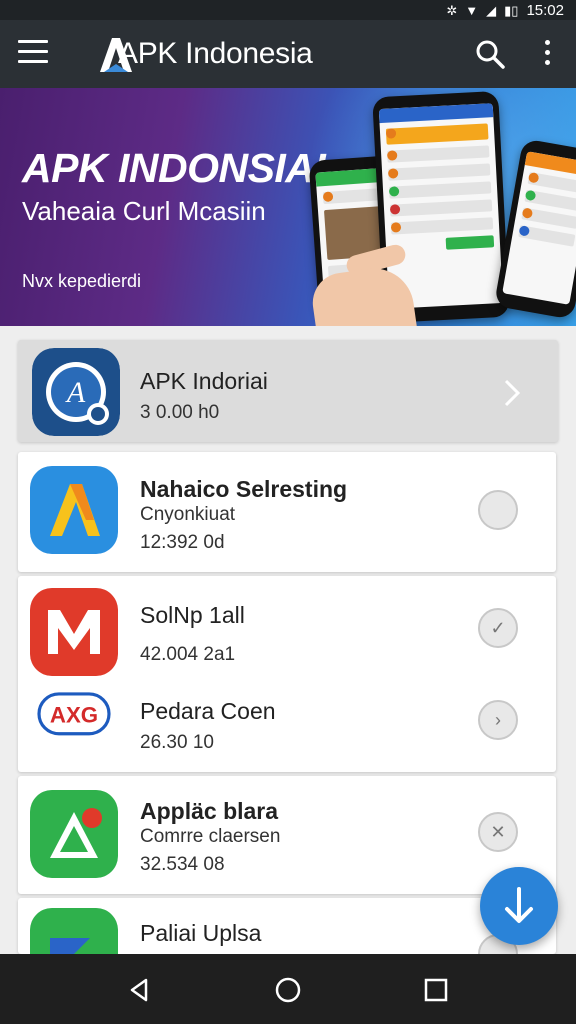  What do you see at coordinates (177, 742) in the screenshot?
I see `list-item-size: 26.30 10` at bounding box center [177, 742].